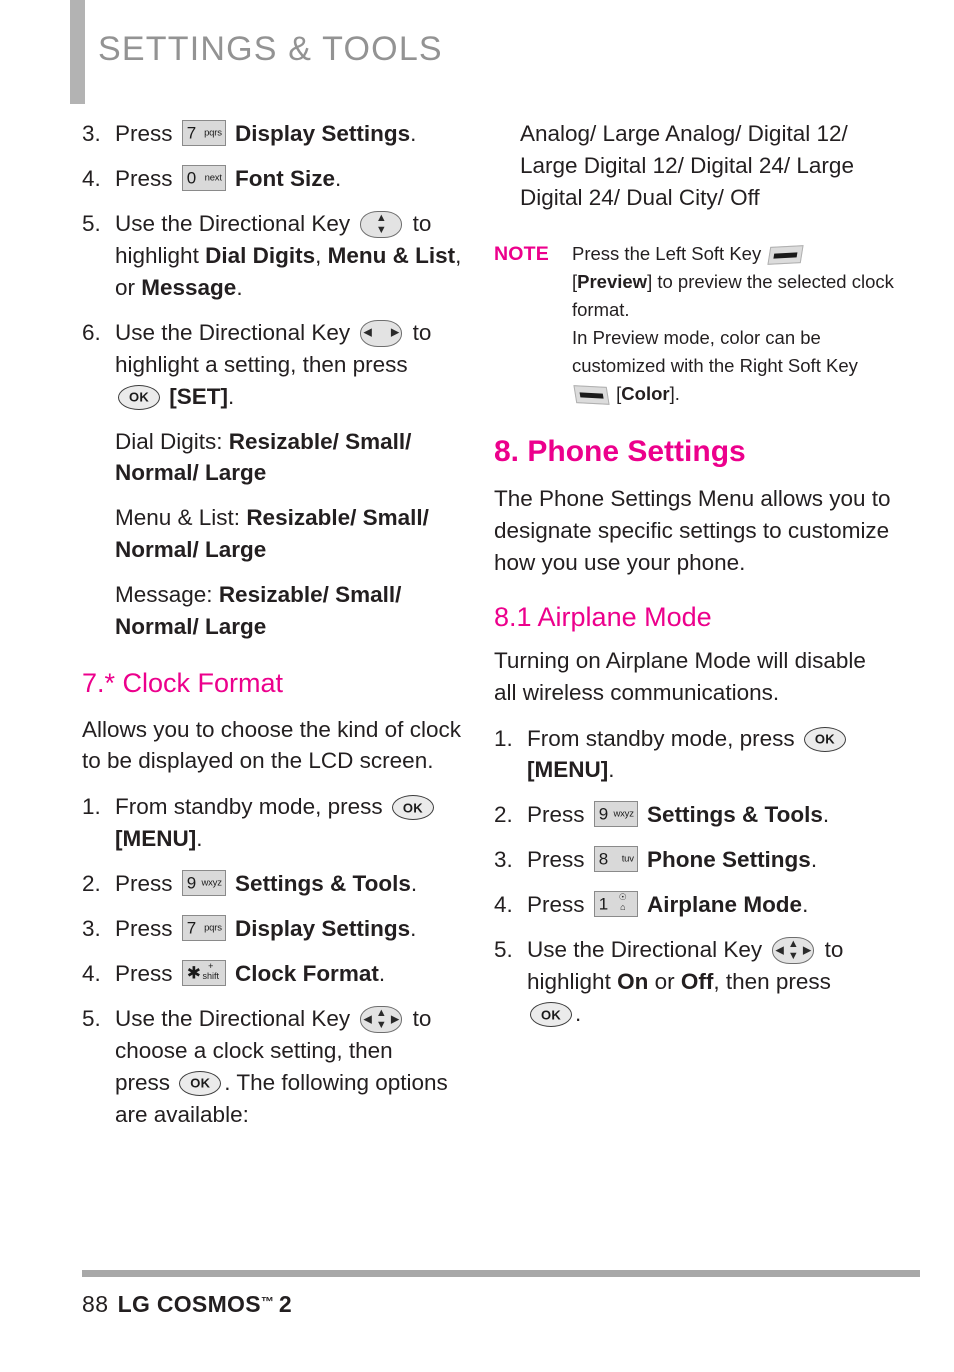 This screenshot has width=954, height=1372. Describe the element at coordinates (203, 973) in the screenshot. I see `keypad-key-star-shift-icon: ✱ + shift` at that location.